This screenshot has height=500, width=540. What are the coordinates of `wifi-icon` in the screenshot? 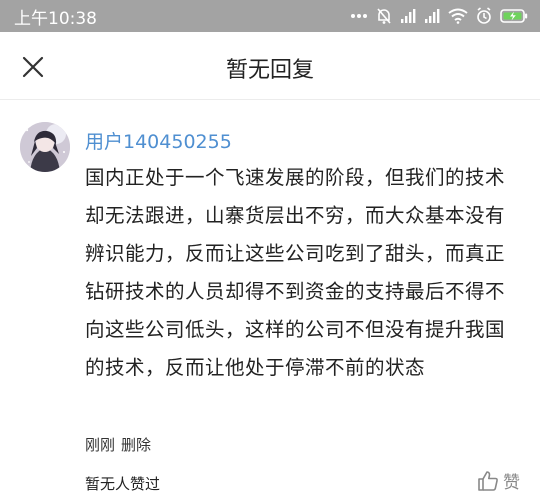 It's located at (458, 16).